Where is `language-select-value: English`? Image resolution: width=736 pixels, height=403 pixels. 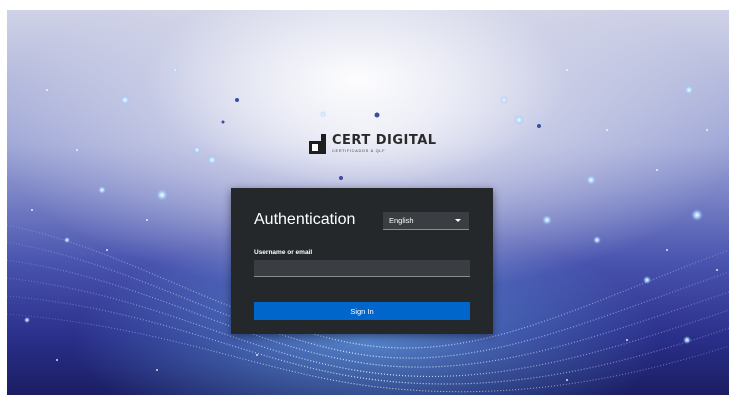 language-select-value: English is located at coordinates (401, 220).